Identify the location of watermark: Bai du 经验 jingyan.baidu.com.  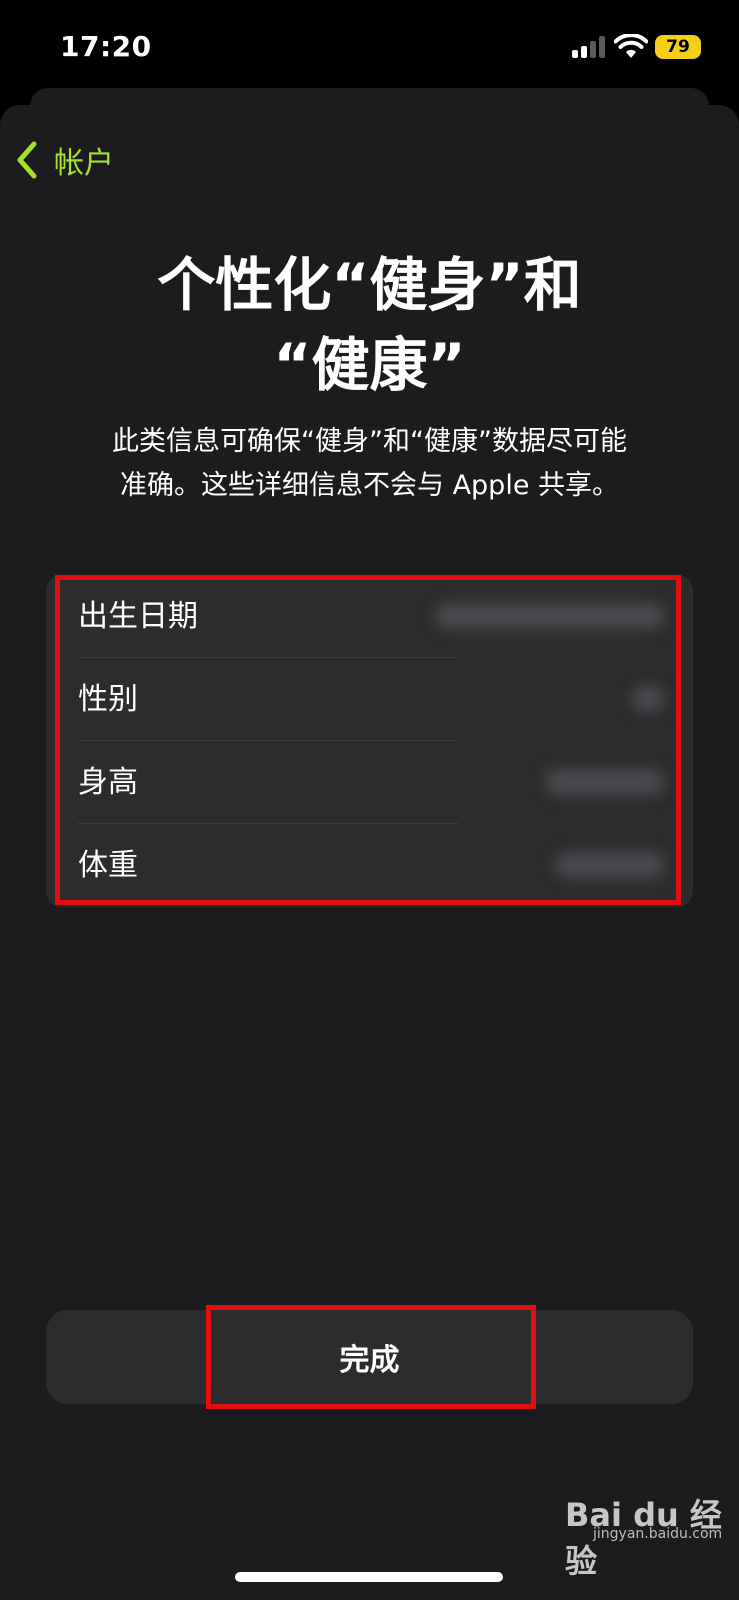
(650, 1535).